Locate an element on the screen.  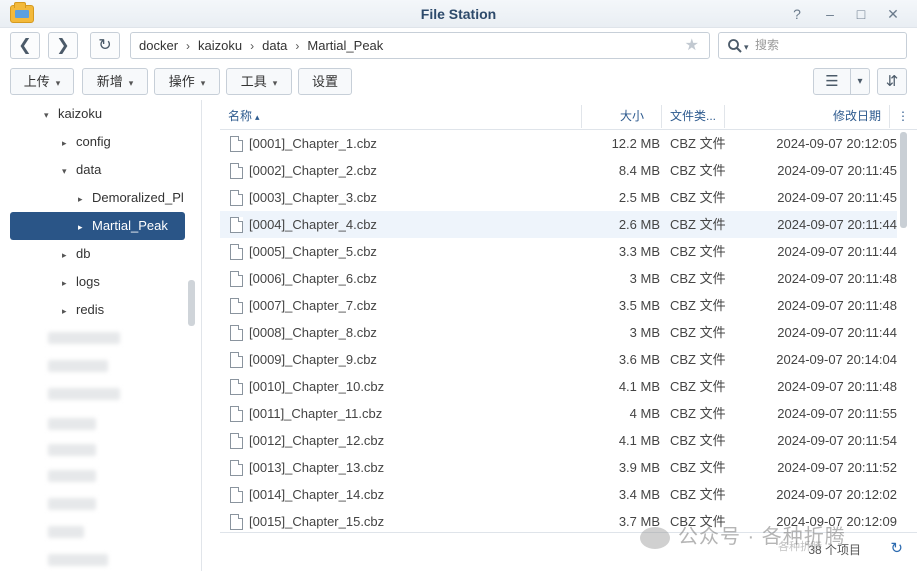
tools-button: 工具 ▾ is located at coordinates (259, 81).